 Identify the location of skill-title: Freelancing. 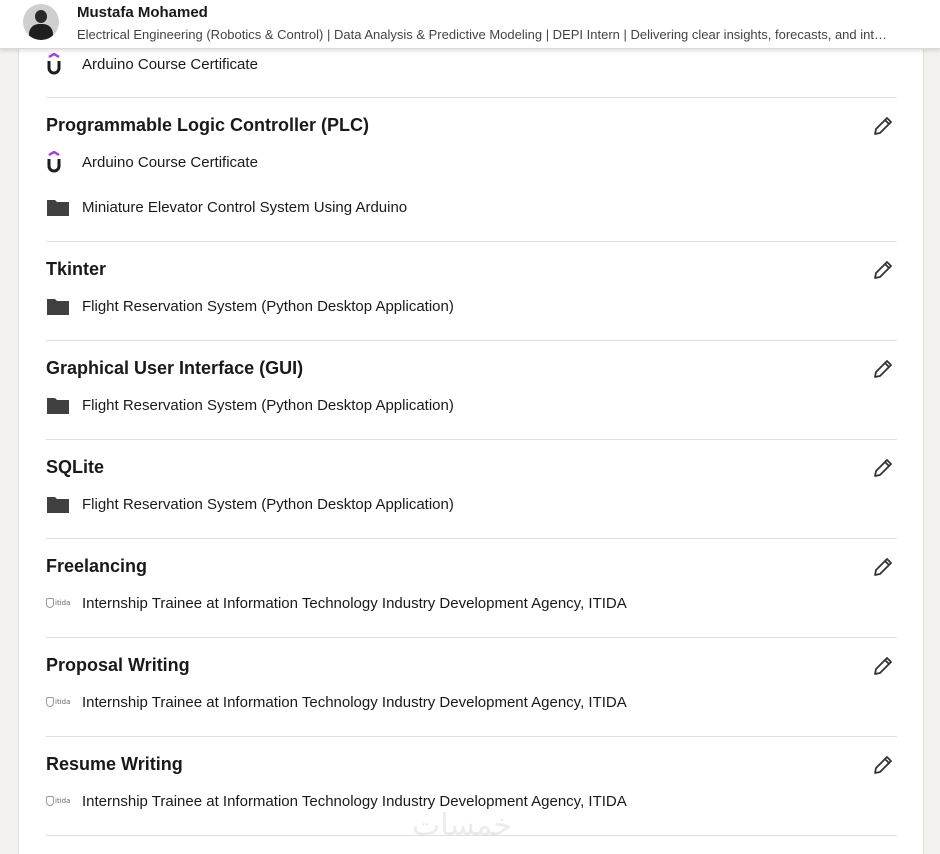
(96, 566).